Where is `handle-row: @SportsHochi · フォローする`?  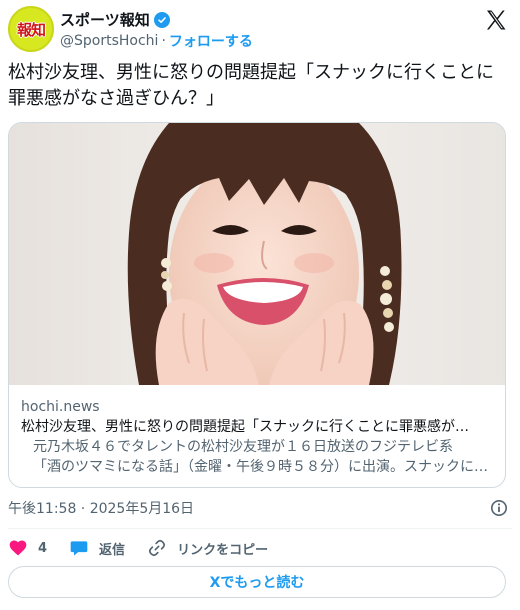
handle-row: @SportsHochi · フォローする is located at coordinates (156, 41).